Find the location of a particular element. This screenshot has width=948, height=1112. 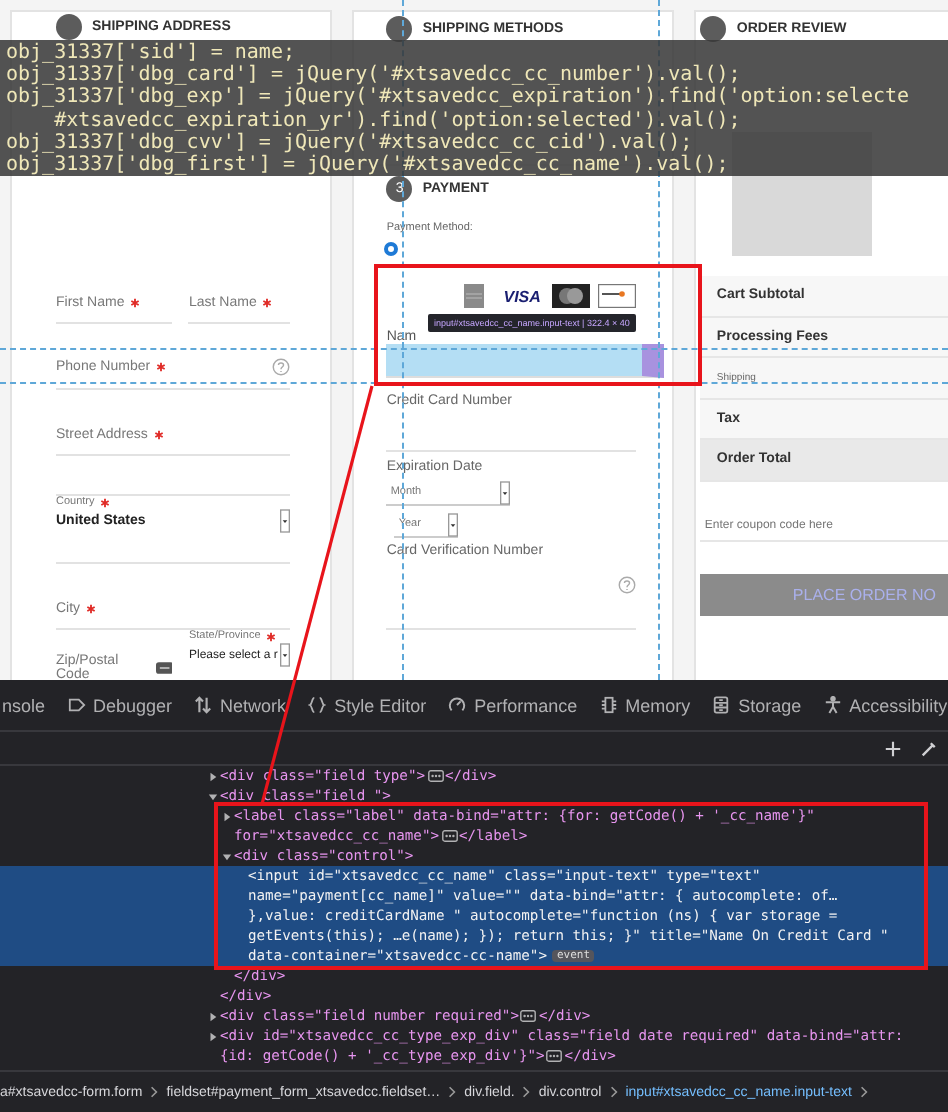

chip-icon is located at coordinates (608, 705).